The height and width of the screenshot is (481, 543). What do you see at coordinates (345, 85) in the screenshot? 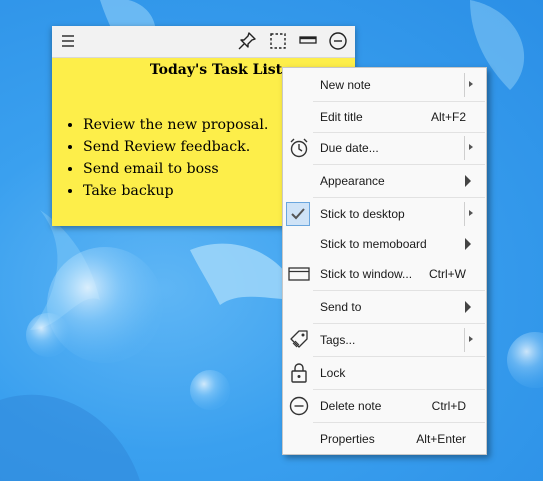
I see `menu-item-label: New note` at bounding box center [345, 85].